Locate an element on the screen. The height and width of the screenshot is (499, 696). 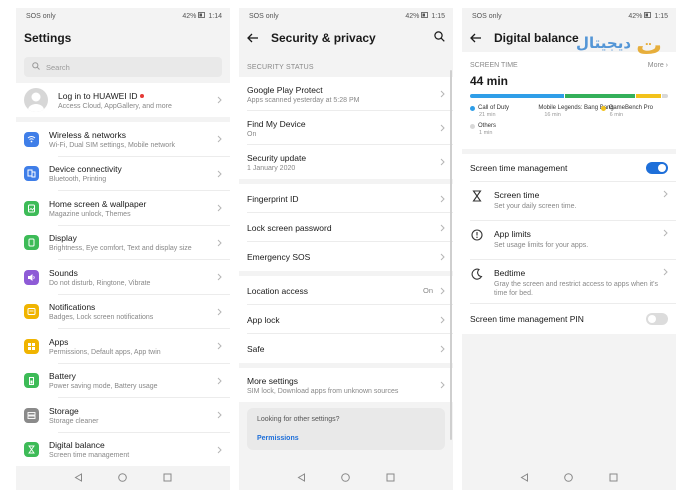
row-title: App limits is located at coordinates (512, 234).